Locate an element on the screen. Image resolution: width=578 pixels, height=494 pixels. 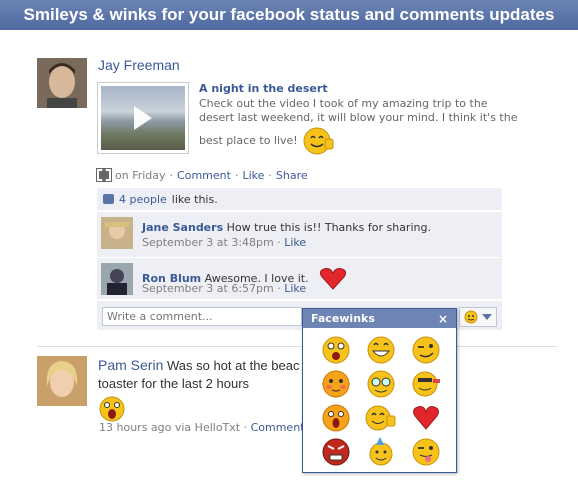
author-name: Pam Serin is located at coordinates (130, 365).